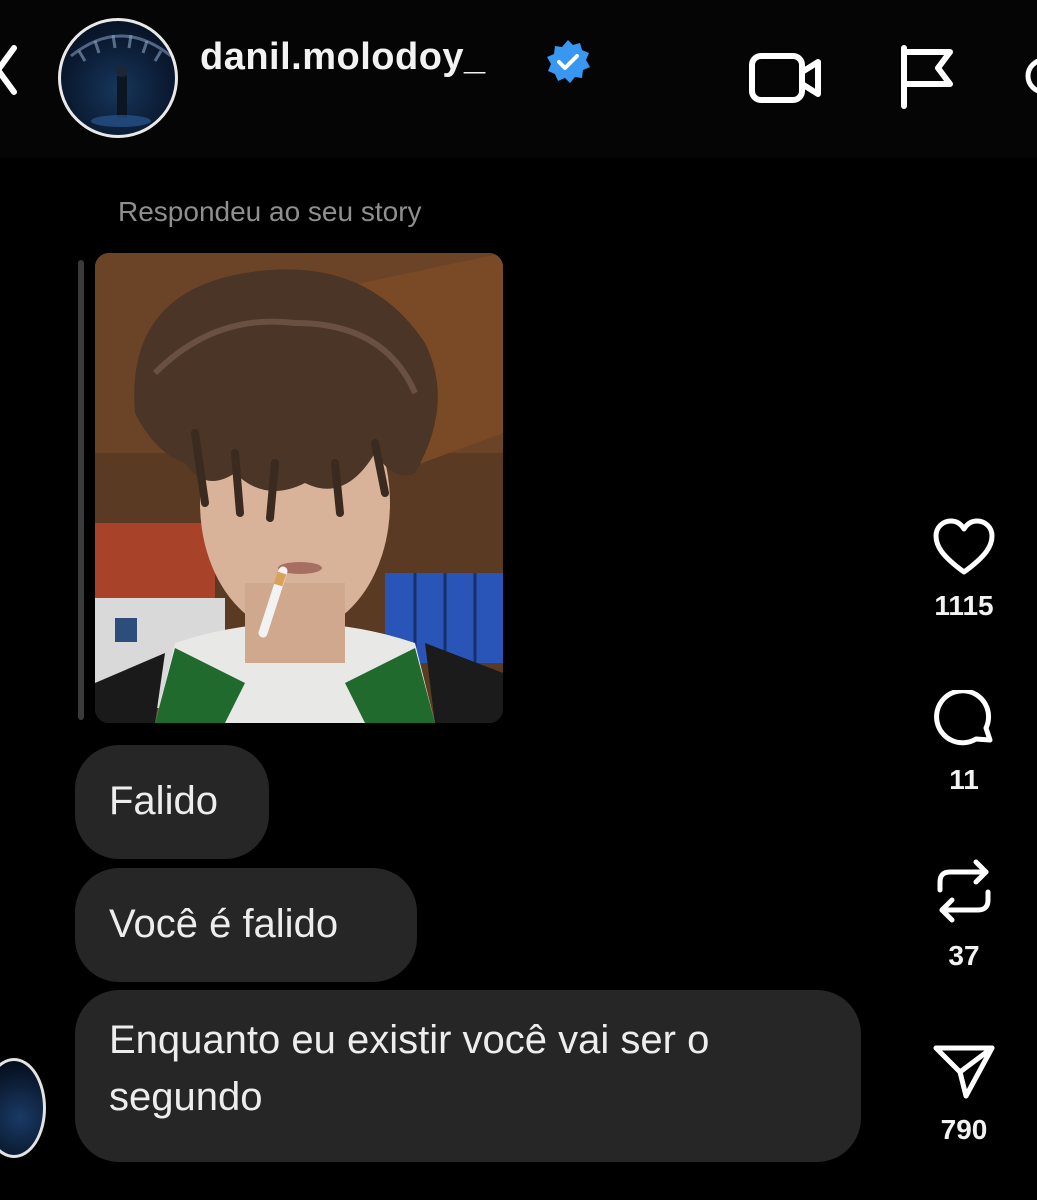  Describe the element at coordinates (224, 924) in the screenshot. I see `message-text: Você é falido` at that location.